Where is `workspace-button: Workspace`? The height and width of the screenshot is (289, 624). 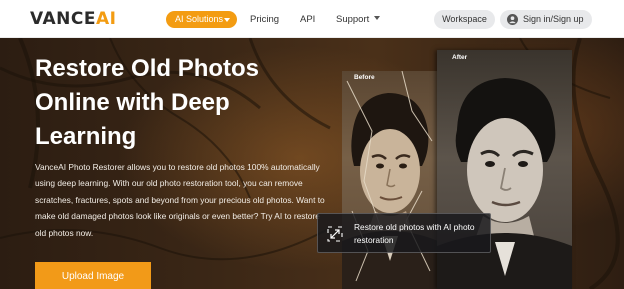 workspace-button: Workspace is located at coordinates (464, 19).